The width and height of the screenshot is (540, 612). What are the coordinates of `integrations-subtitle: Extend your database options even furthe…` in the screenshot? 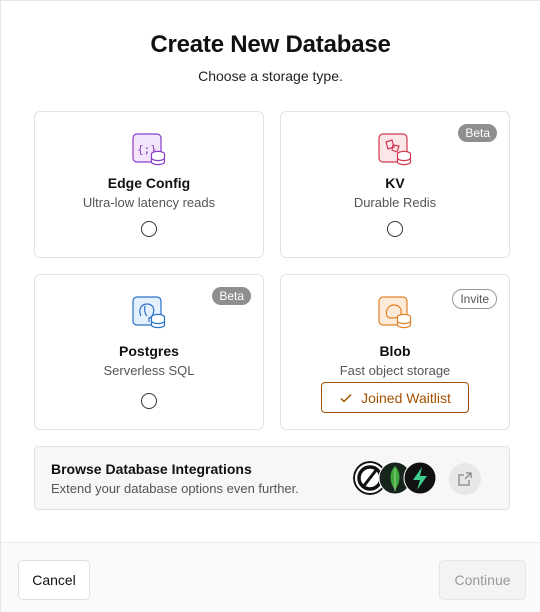 It's located at (175, 488).